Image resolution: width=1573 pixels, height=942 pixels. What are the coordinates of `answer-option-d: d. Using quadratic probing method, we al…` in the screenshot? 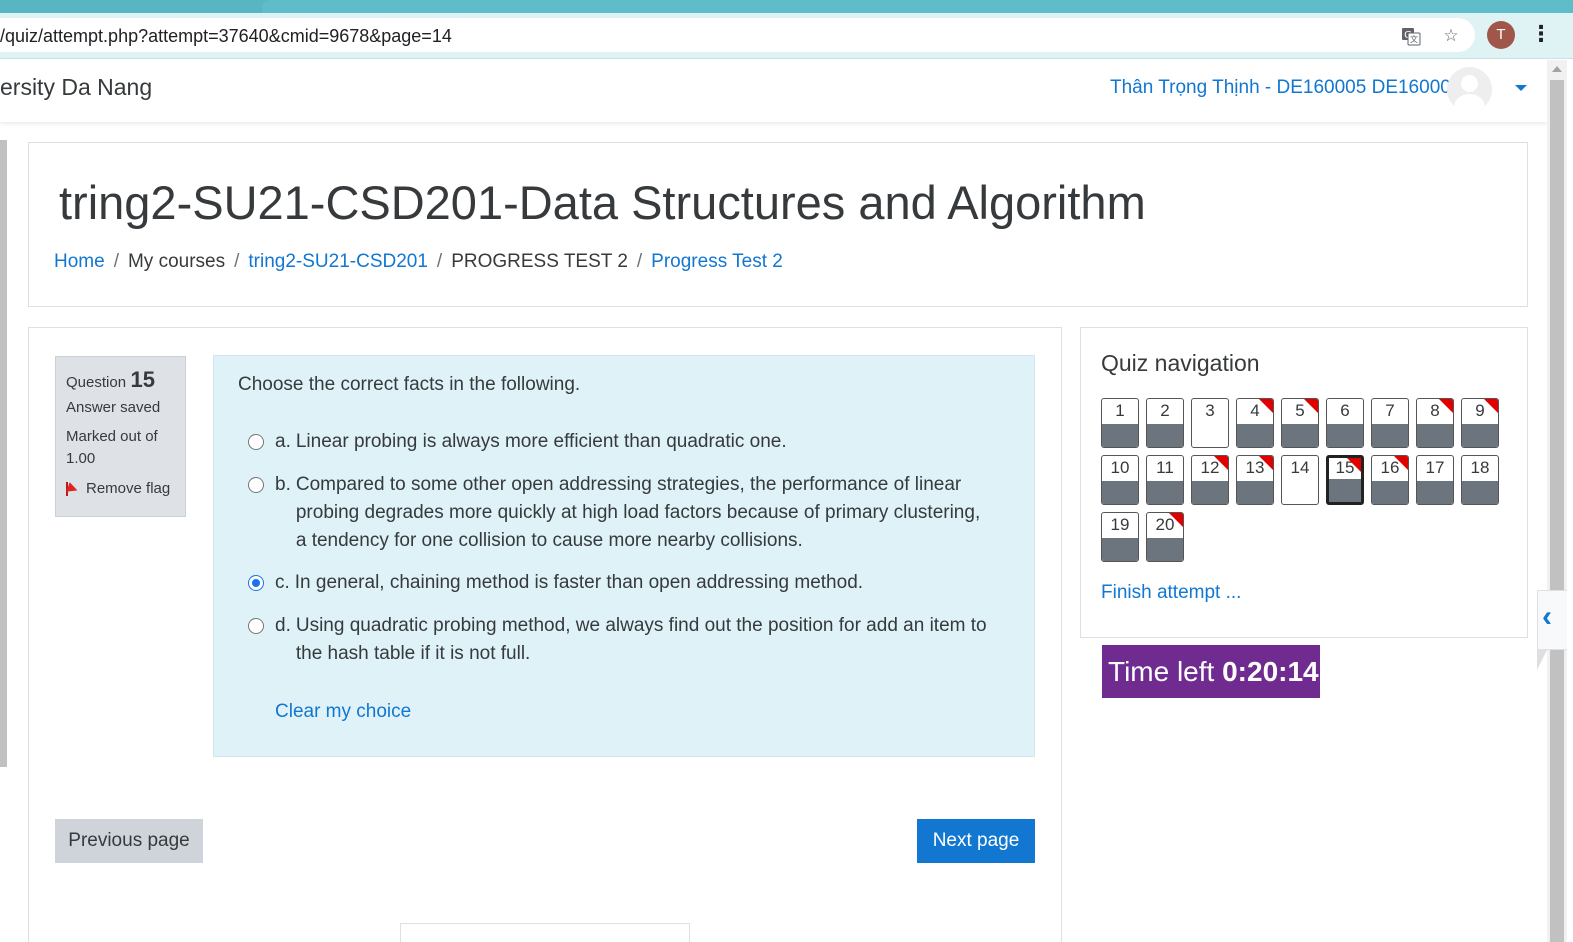 It's located at (620, 640).